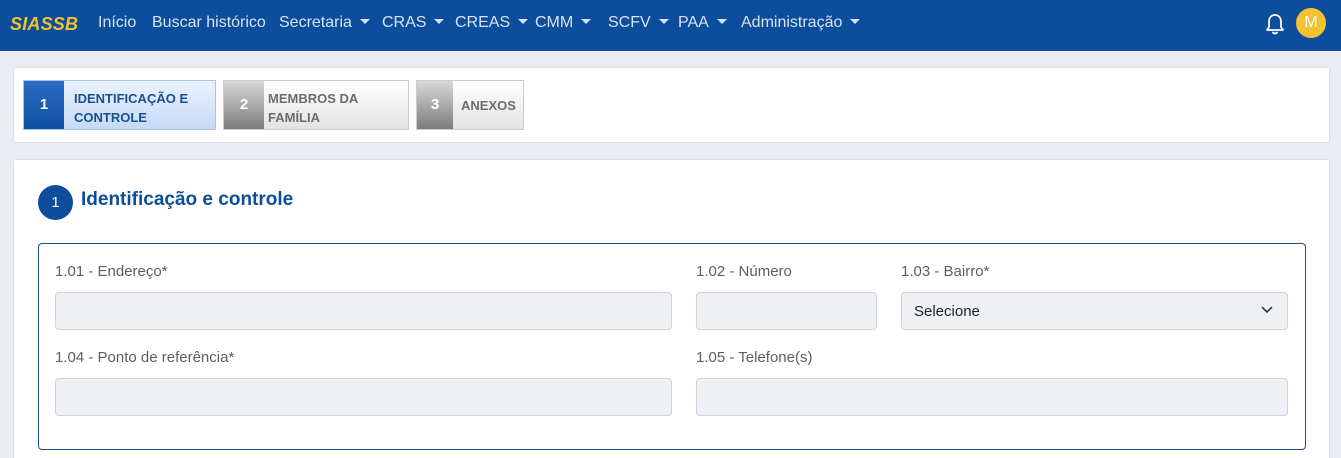  What do you see at coordinates (744, 271) in the screenshot?
I see `numero-label: 1.02 - Número` at bounding box center [744, 271].